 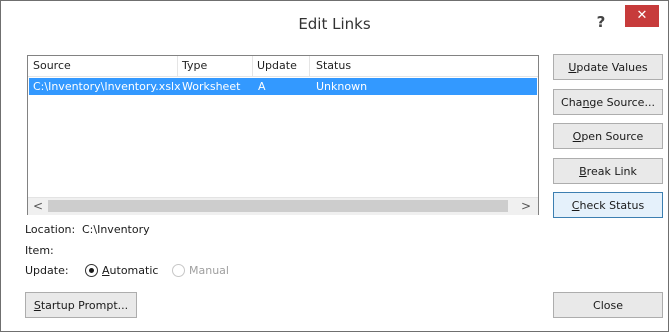 I want to click on column-header-status: Status, so click(x=333, y=66).